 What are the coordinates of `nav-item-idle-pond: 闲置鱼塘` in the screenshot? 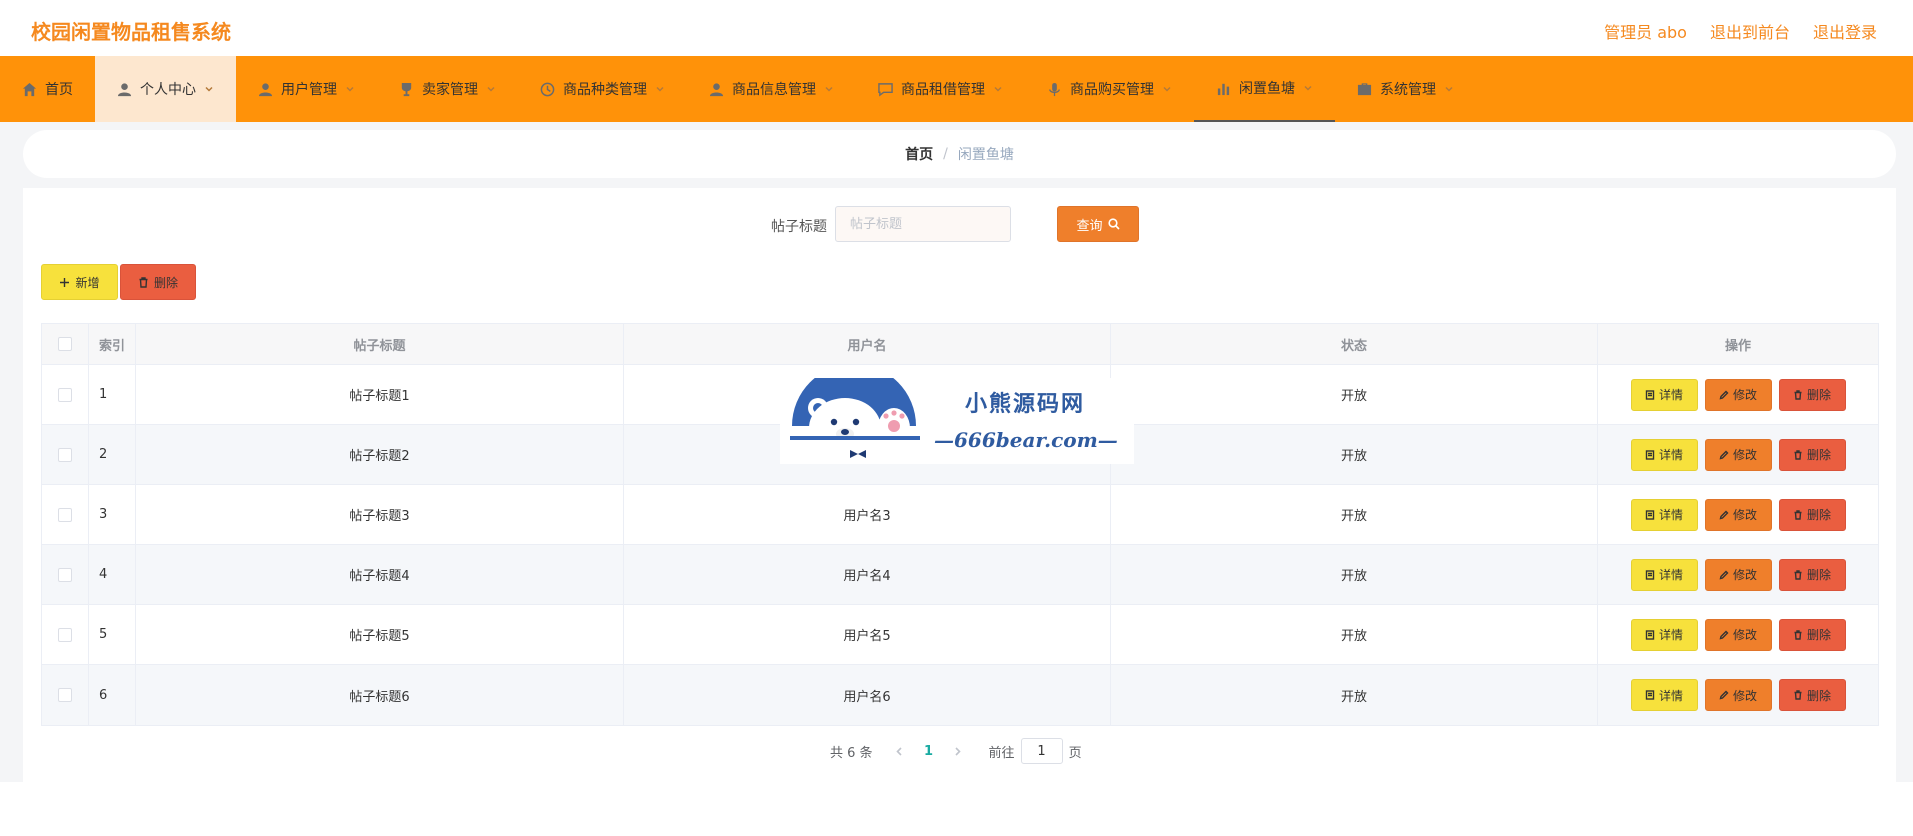 It's located at (1264, 89).